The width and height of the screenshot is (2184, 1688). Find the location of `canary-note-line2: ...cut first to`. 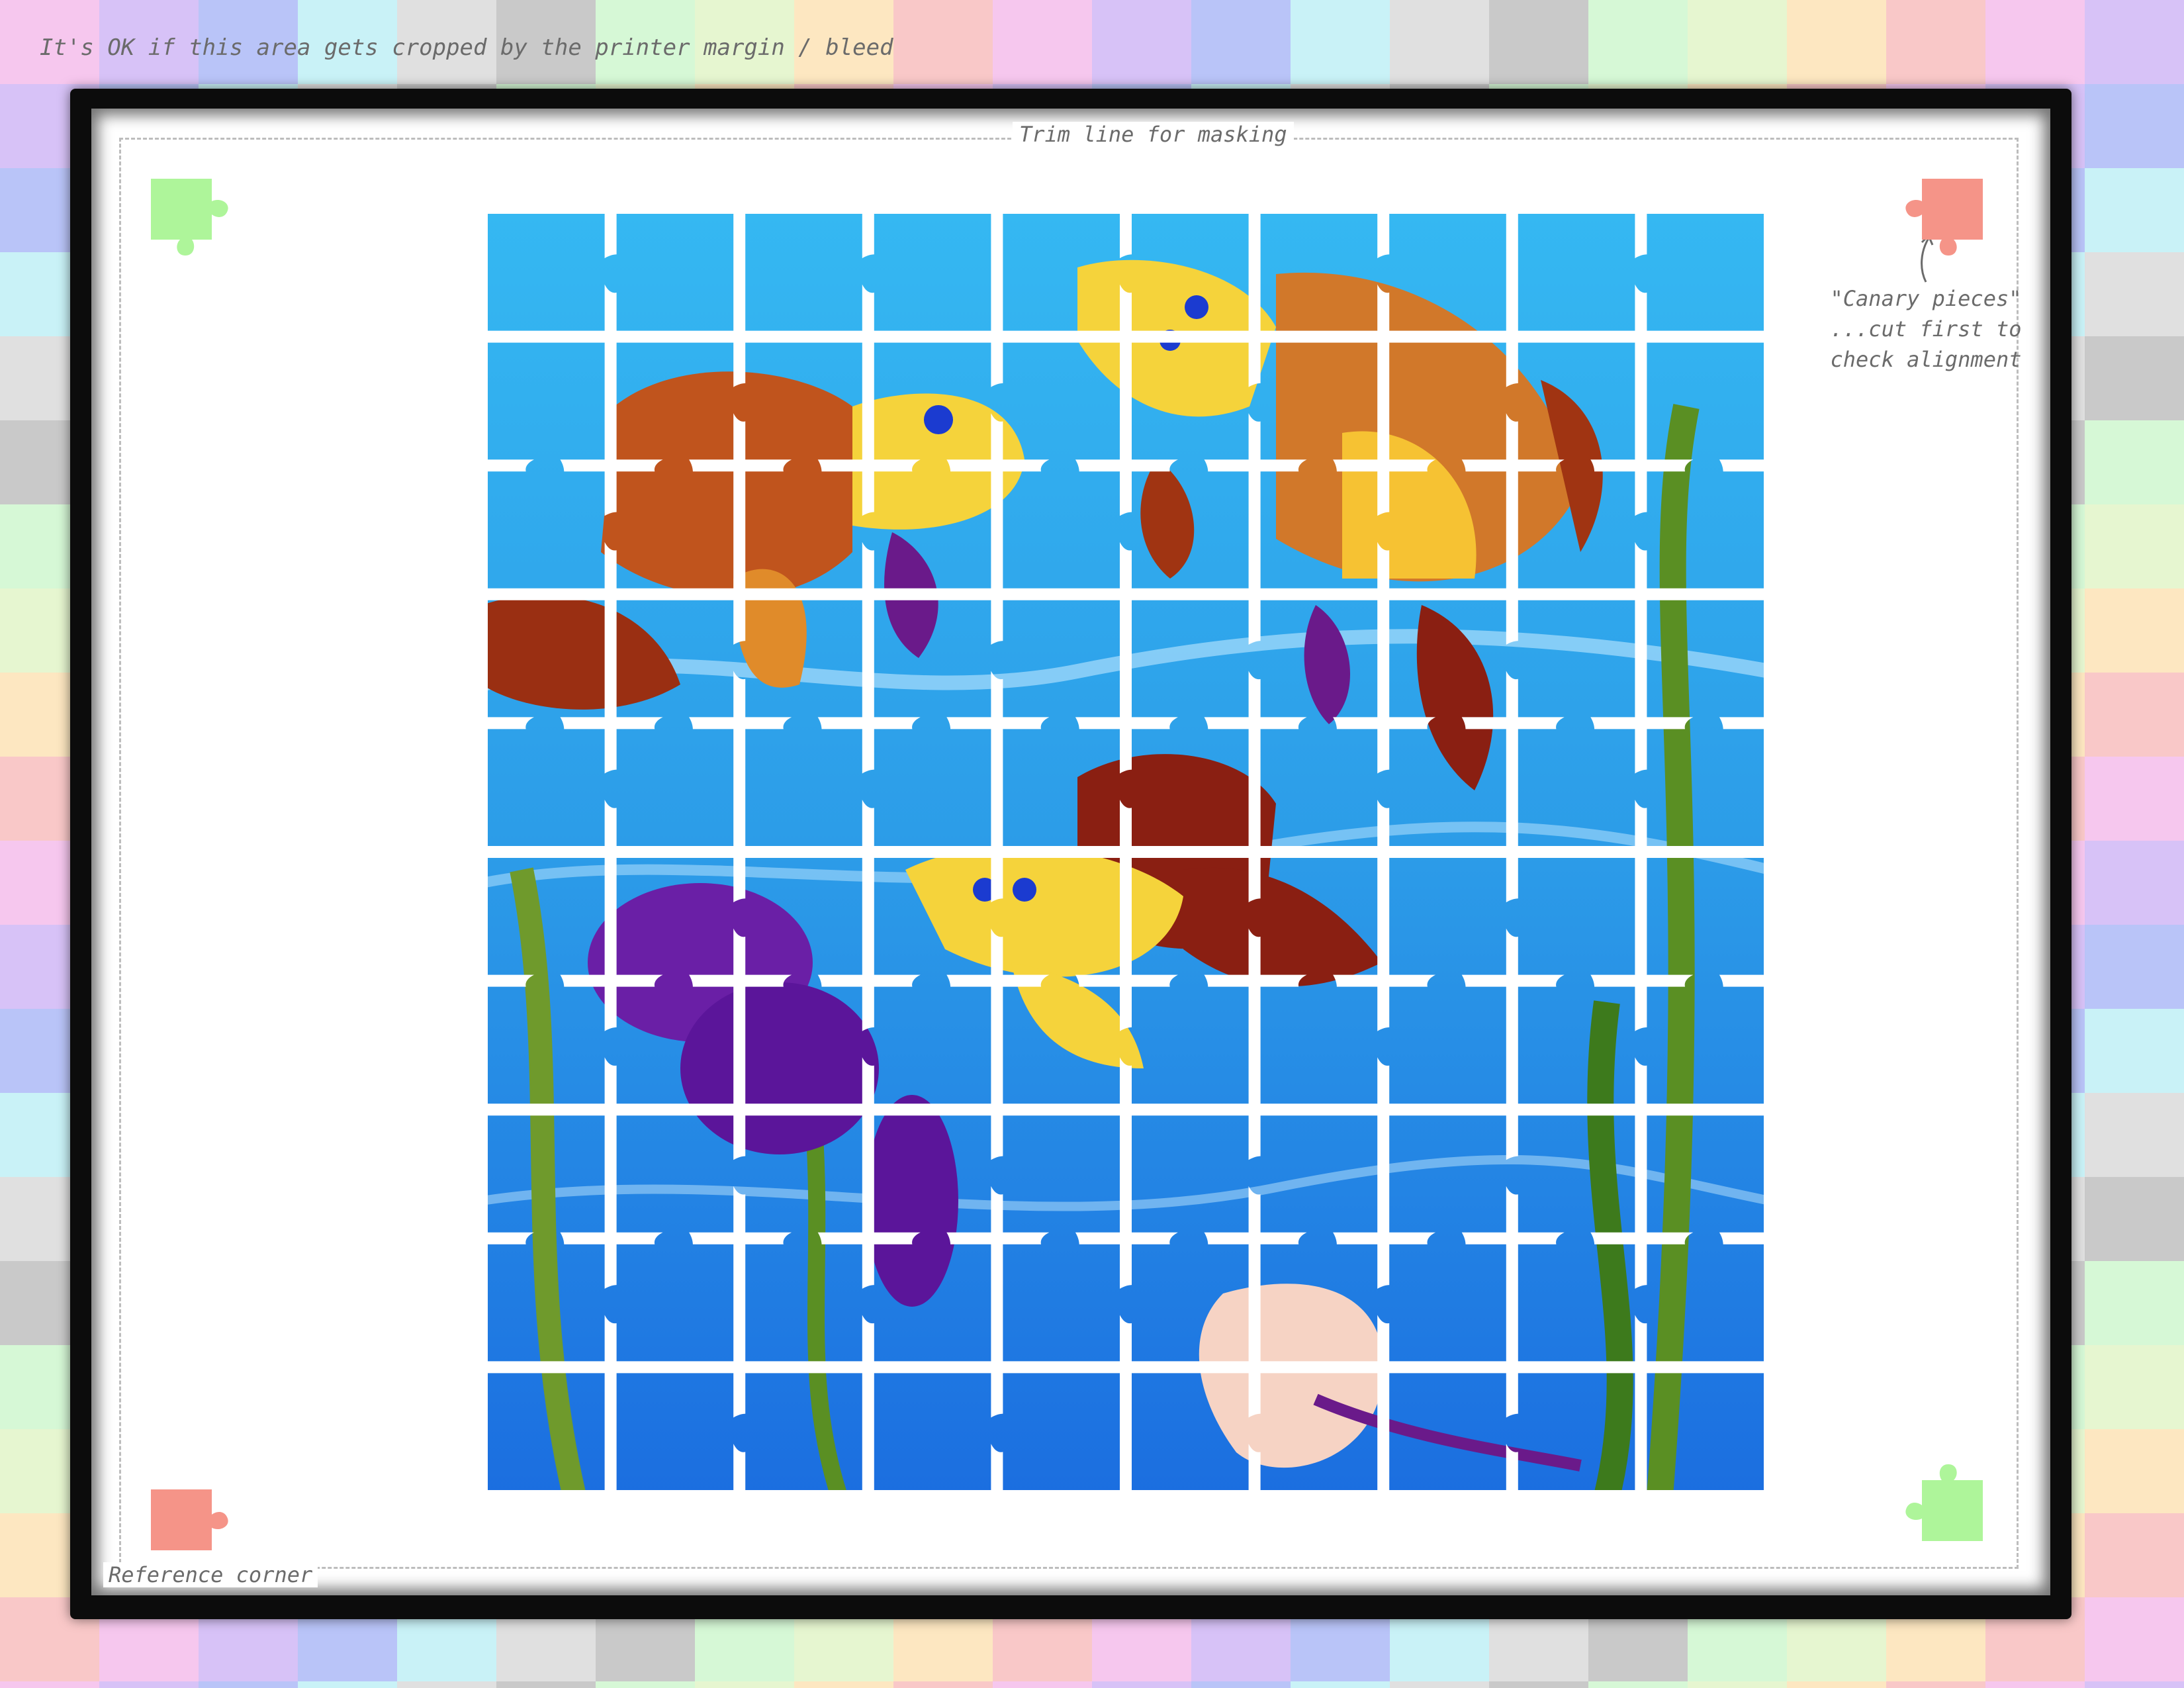

canary-note-line2: ...cut first to is located at coordinates (1926, 329).